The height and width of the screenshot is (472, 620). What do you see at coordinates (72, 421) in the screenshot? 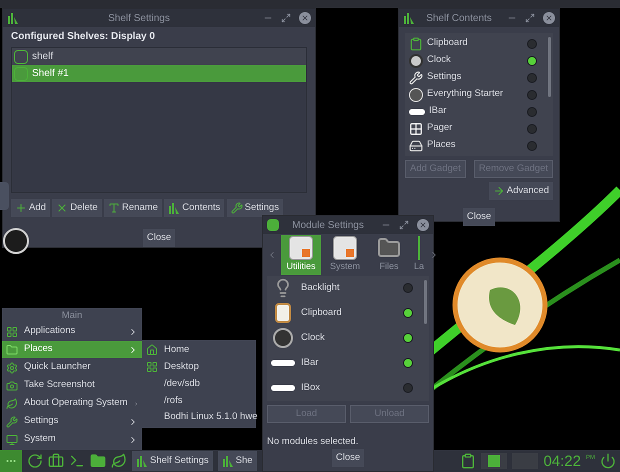
I see `menu-item: Settings` at bounding box center [72, 421].